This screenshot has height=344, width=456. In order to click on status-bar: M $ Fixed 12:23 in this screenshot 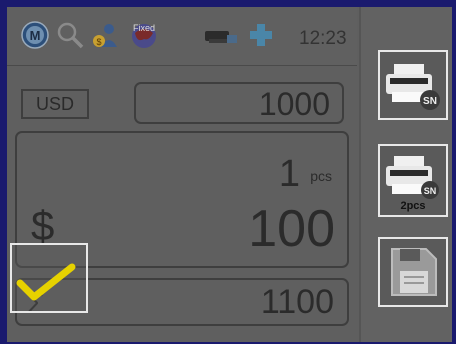, I will do `click(182, 36)`.